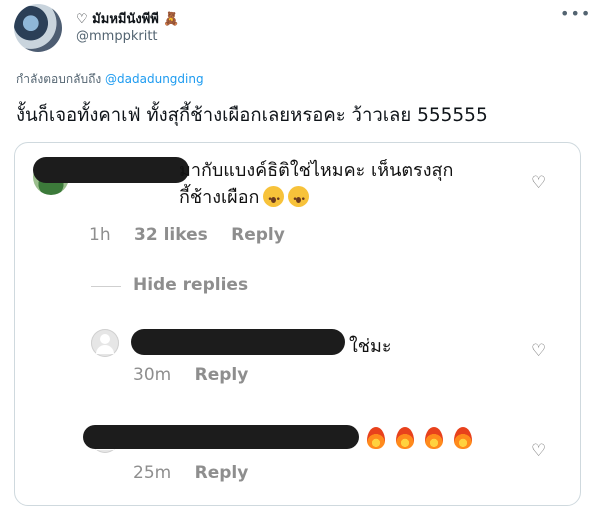  Describe the element at coordinates (190, 473) in the screenshot. I see `comment-meta: 25m Reply` at that location.